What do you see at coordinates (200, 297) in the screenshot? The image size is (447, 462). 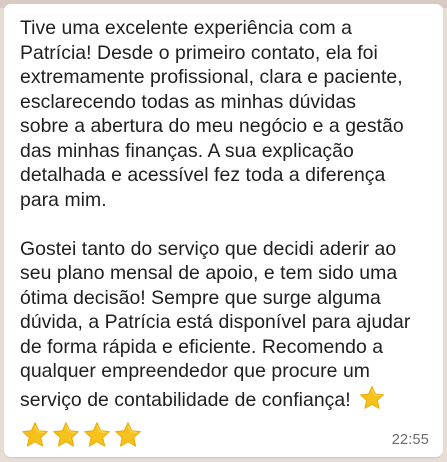 I see `message-line: ótima decisão! Sempre que surge alguma` at bounding box center [200, 297].